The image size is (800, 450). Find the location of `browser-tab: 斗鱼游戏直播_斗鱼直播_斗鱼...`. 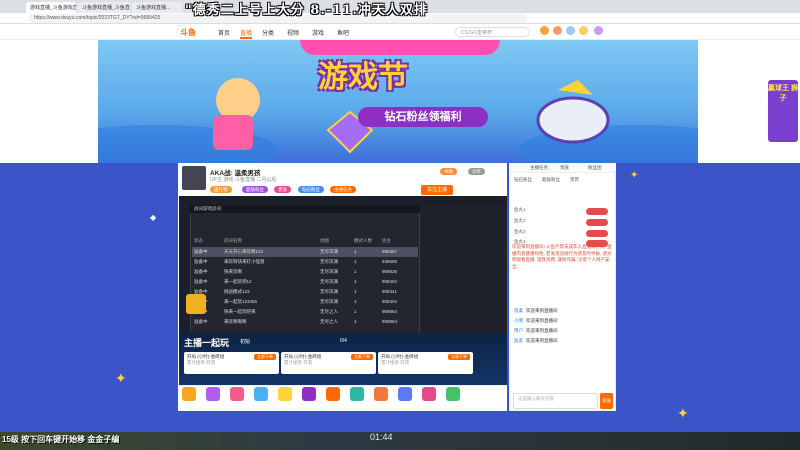

browser-tab: 斗鱼游戏直播_斗鱼直播_斗鱼... is located at coordinates (104, 7).